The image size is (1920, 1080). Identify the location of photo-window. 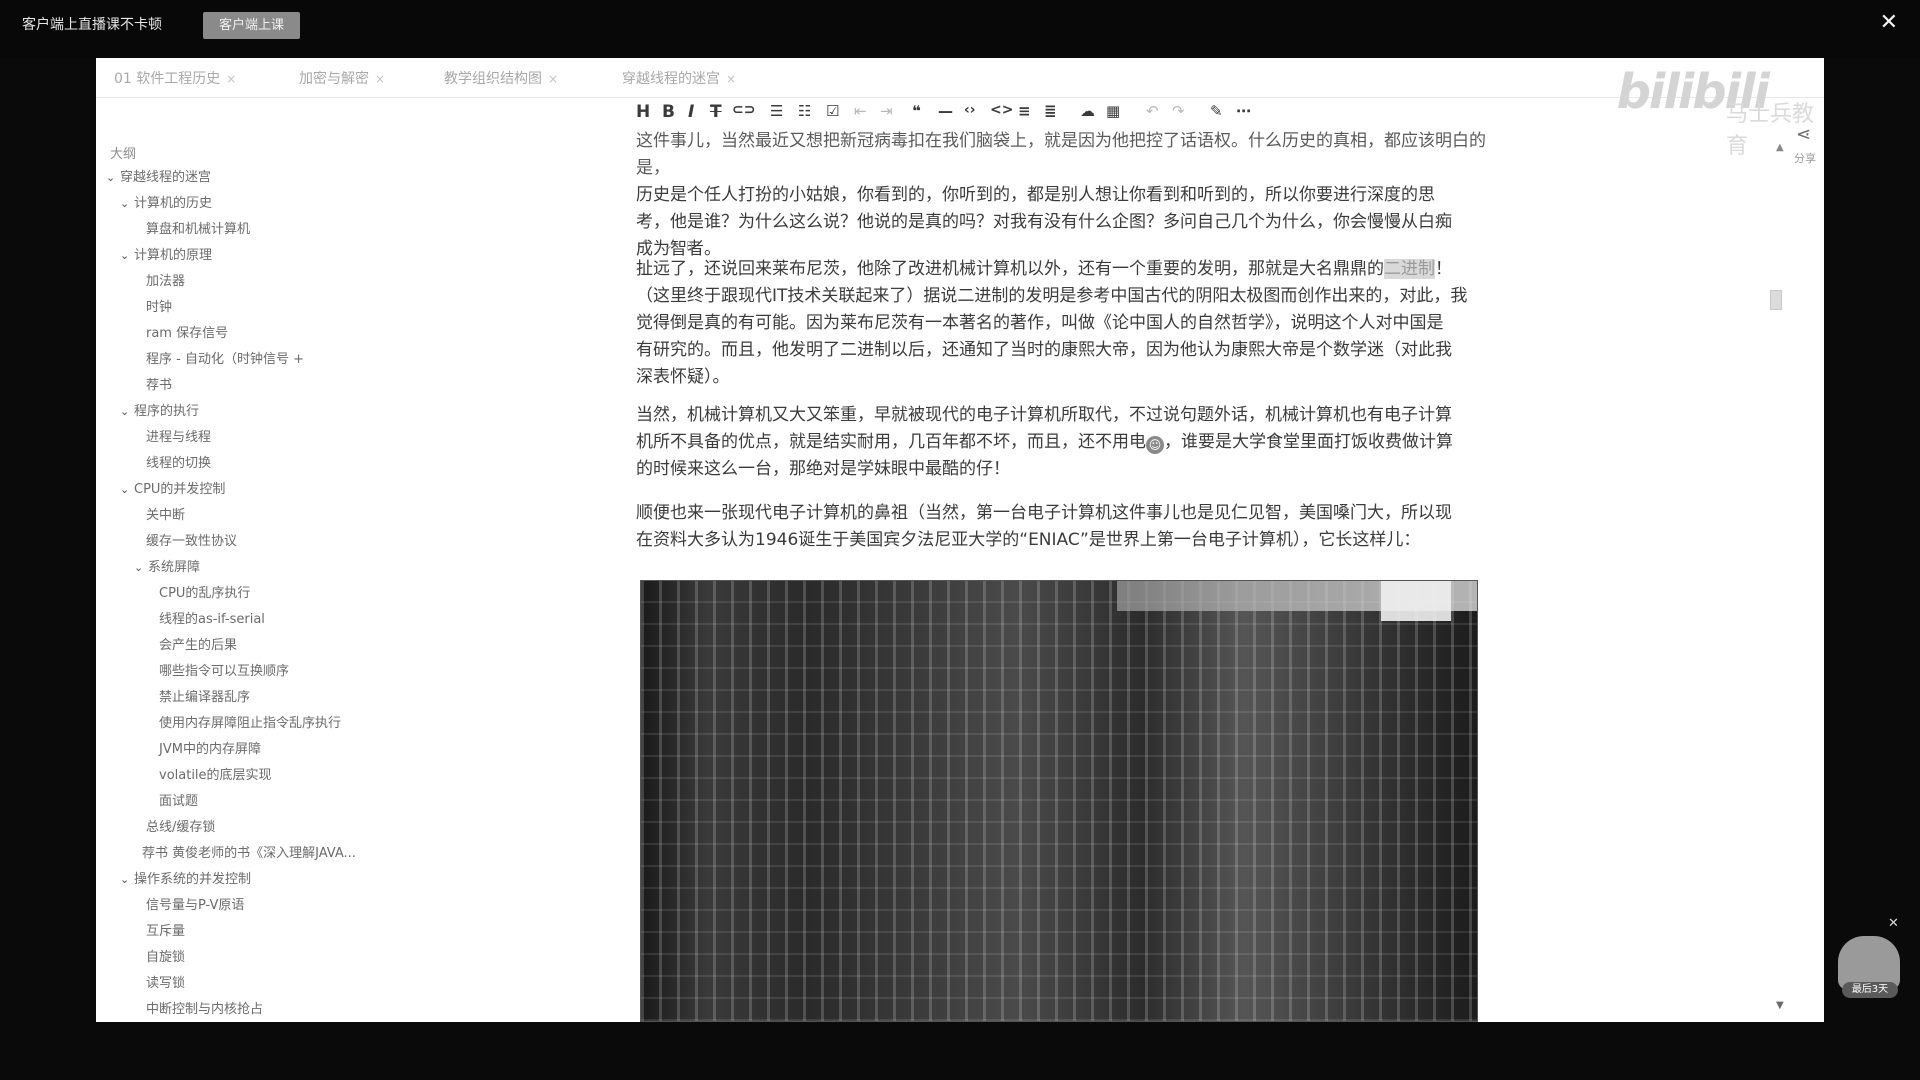
(1416, 601).